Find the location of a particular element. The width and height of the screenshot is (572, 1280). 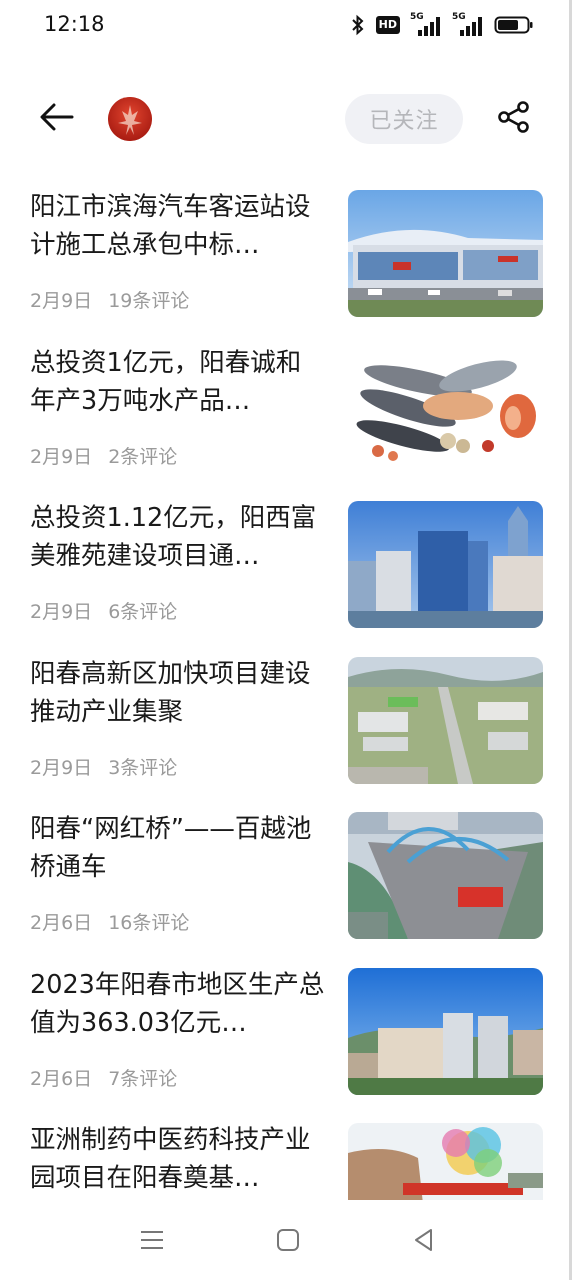

article-comments: 6条评论 is located at coordinates (143, 612).